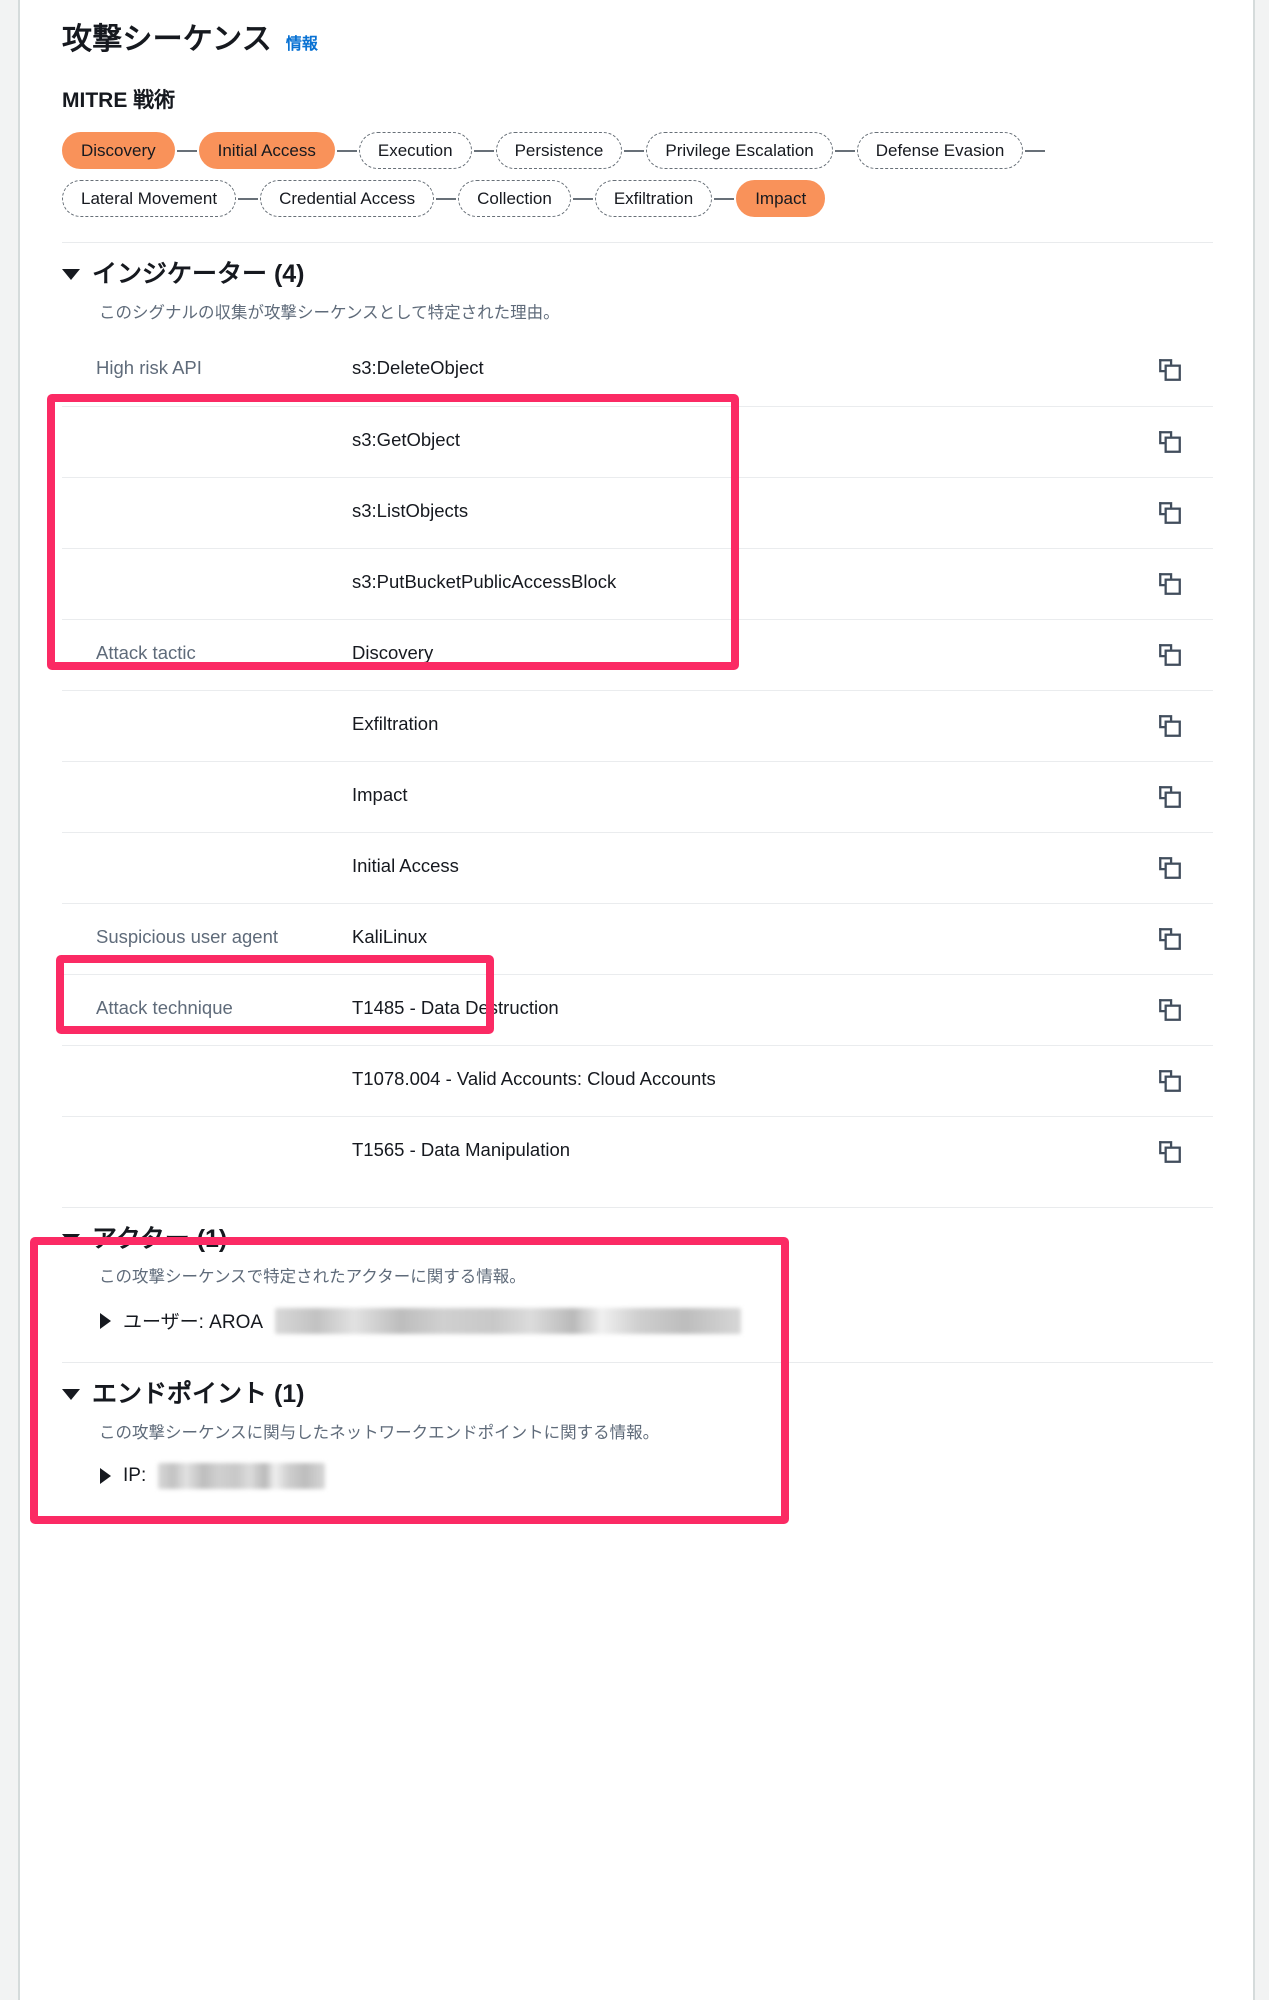 This screenshot has height=2000, width=1269. Describe the element at coordinates (149, 367) in the screenshot. I see `indicator-label: High risk API` at that location.